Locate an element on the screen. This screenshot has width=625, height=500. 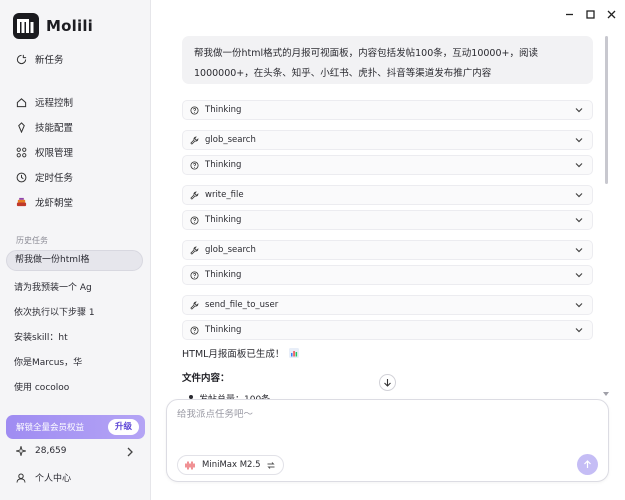
membership-banner: 解锁全量会员权益 升级 is located at coordinates (75, 427).